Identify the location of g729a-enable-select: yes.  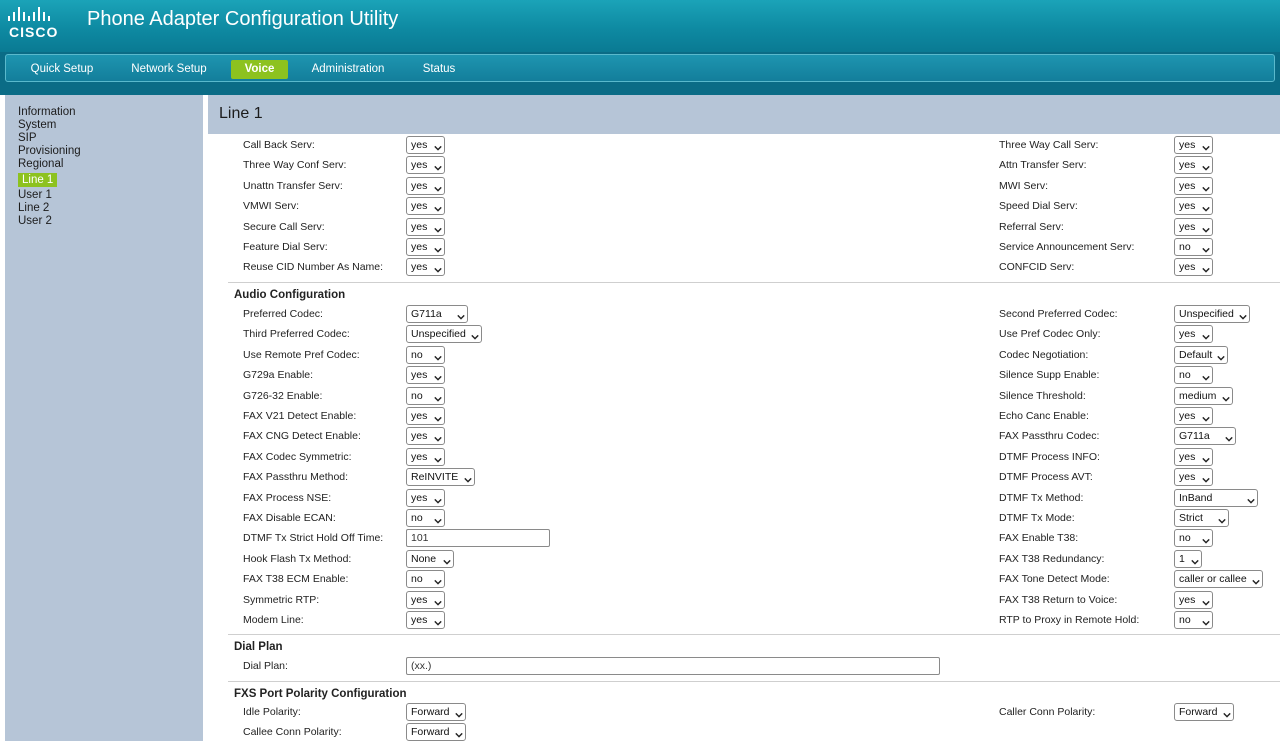
(425, 375).